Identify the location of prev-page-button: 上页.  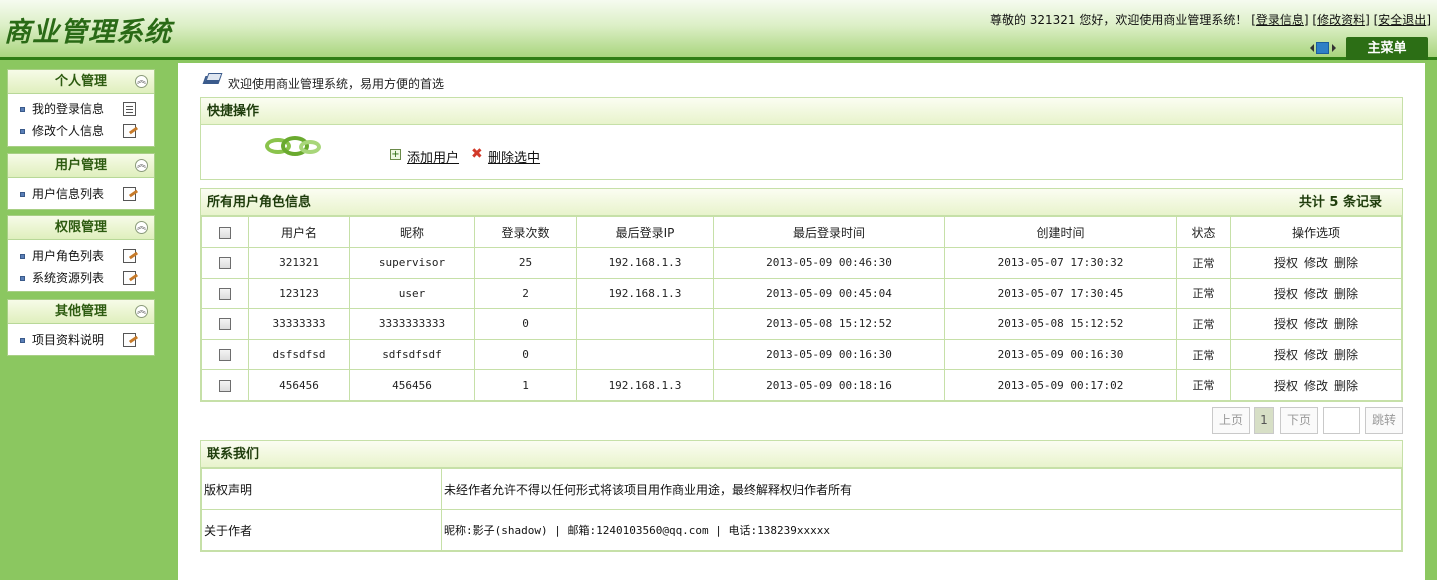
(1231, 420).